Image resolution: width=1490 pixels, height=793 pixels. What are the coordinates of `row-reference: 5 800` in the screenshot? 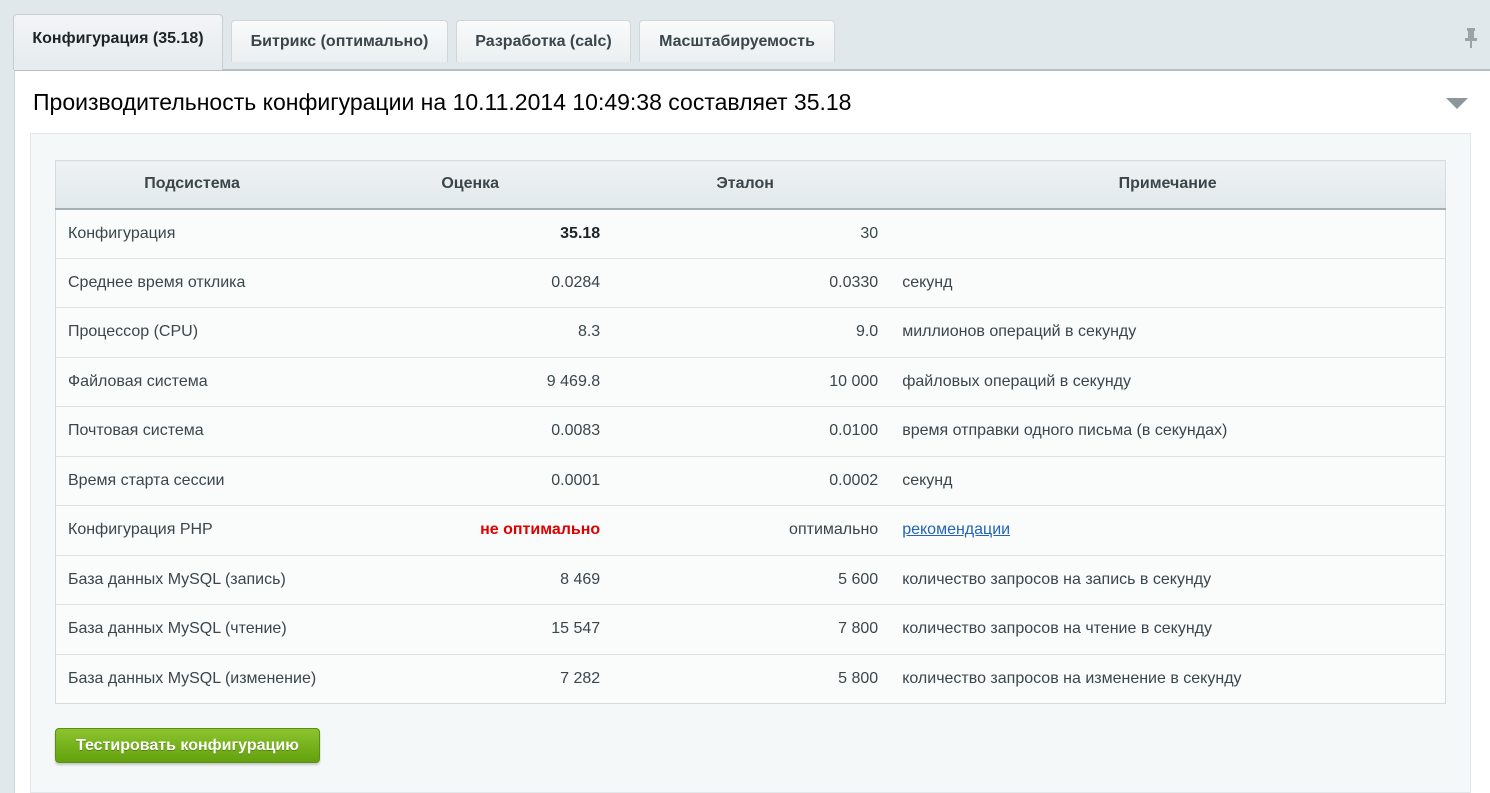 It's located at (858, 678).